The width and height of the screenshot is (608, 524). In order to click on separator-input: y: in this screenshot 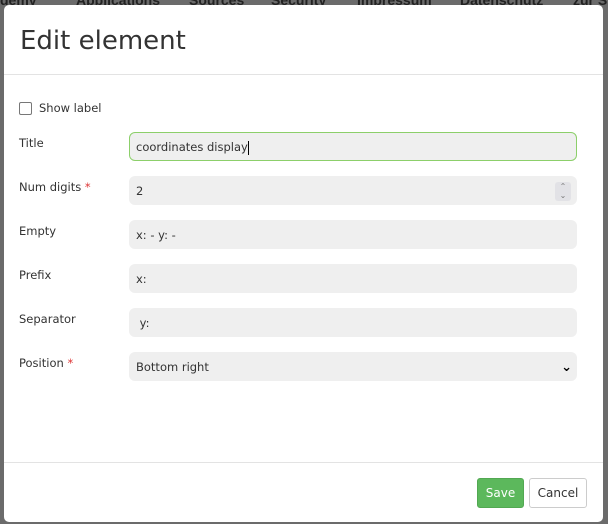, I will do `click(353, 322)`.